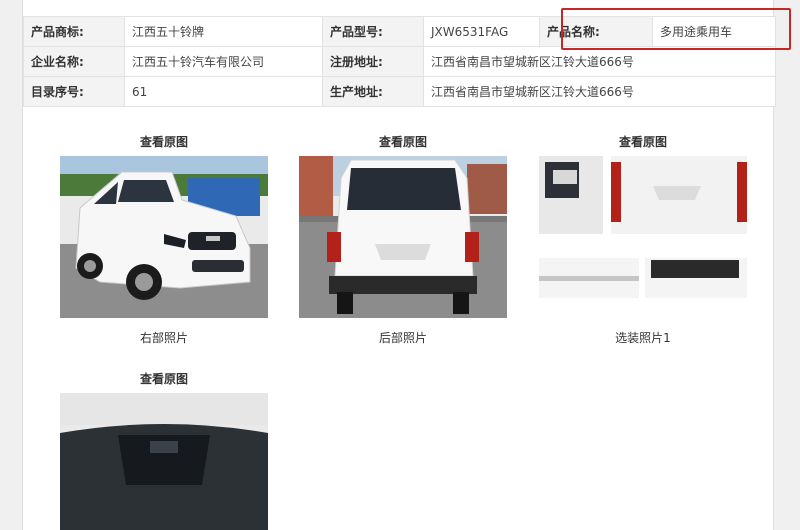 The height and width of the screenshot is (530, 800). Describe the element at coordinates (643, 227) in the screenshot. I see `optional-parts-collage-image` at that location.